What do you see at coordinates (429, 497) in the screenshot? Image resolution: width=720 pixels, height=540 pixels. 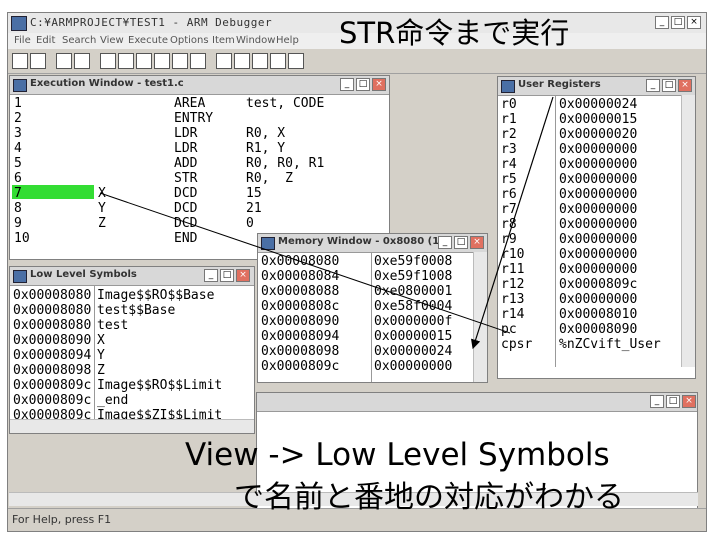 I see `annotation-bottom-line2: で名前と番地の対応がわかる` at bounding box center [429, 497].